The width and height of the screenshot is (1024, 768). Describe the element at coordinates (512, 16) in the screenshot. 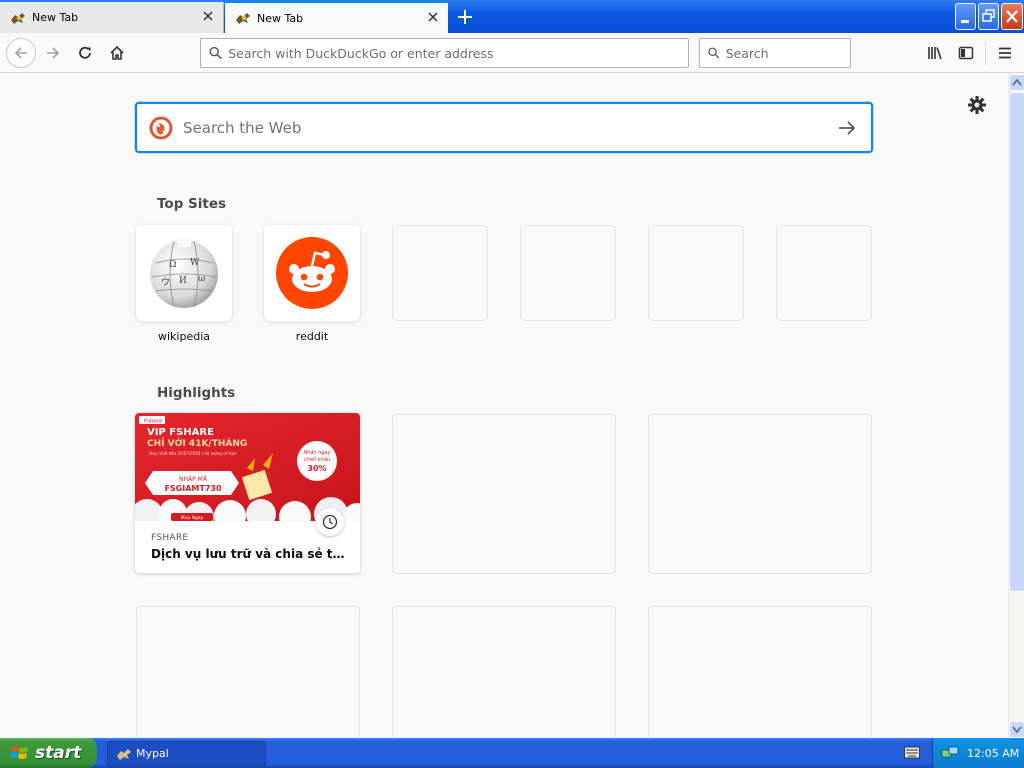

I see `title-bar: New Tab New Tab` at that location.